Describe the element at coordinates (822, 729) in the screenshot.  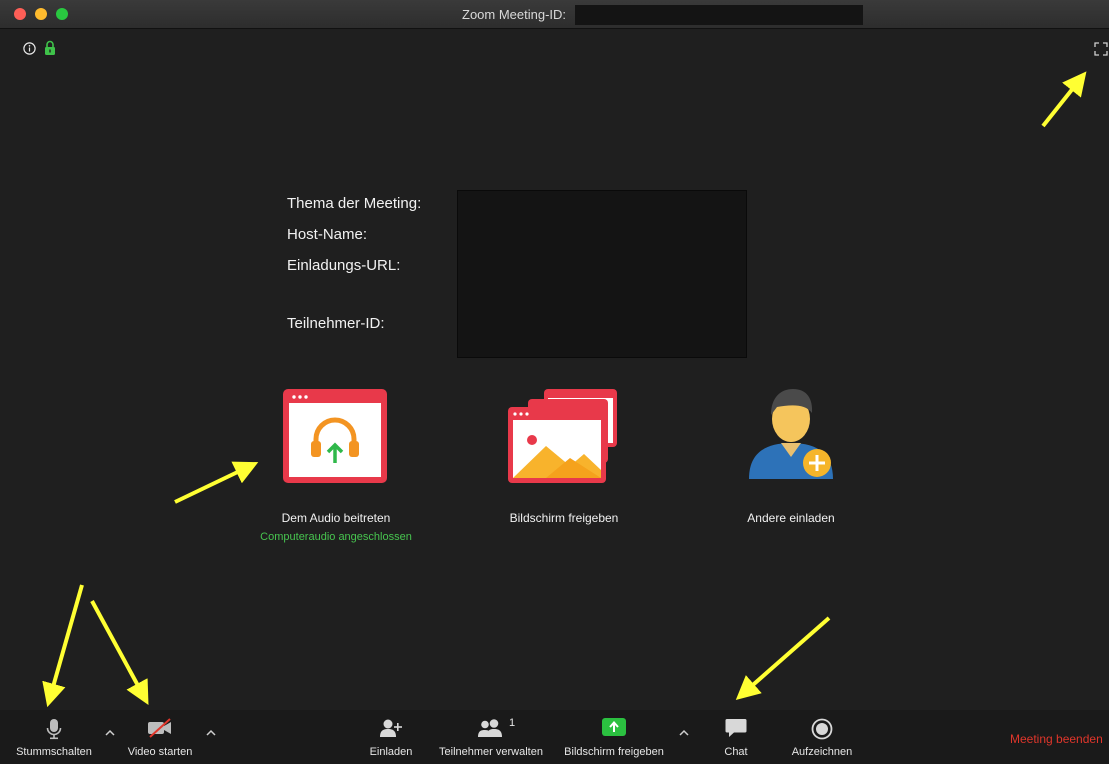
I see `record-icon` at that location.